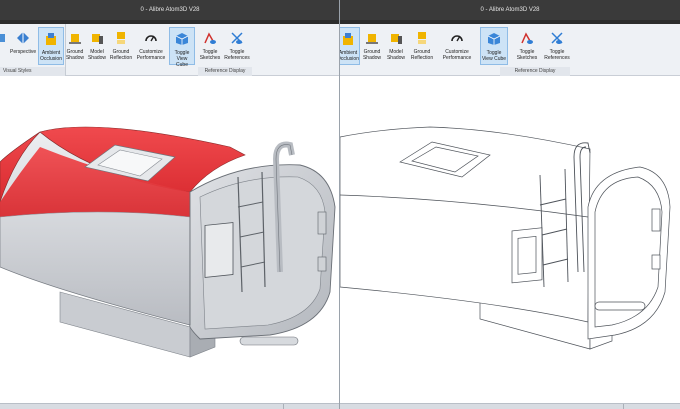  Describe the element at coordinates (339, 204) in the screenshot. I see `split-divider` at that location.